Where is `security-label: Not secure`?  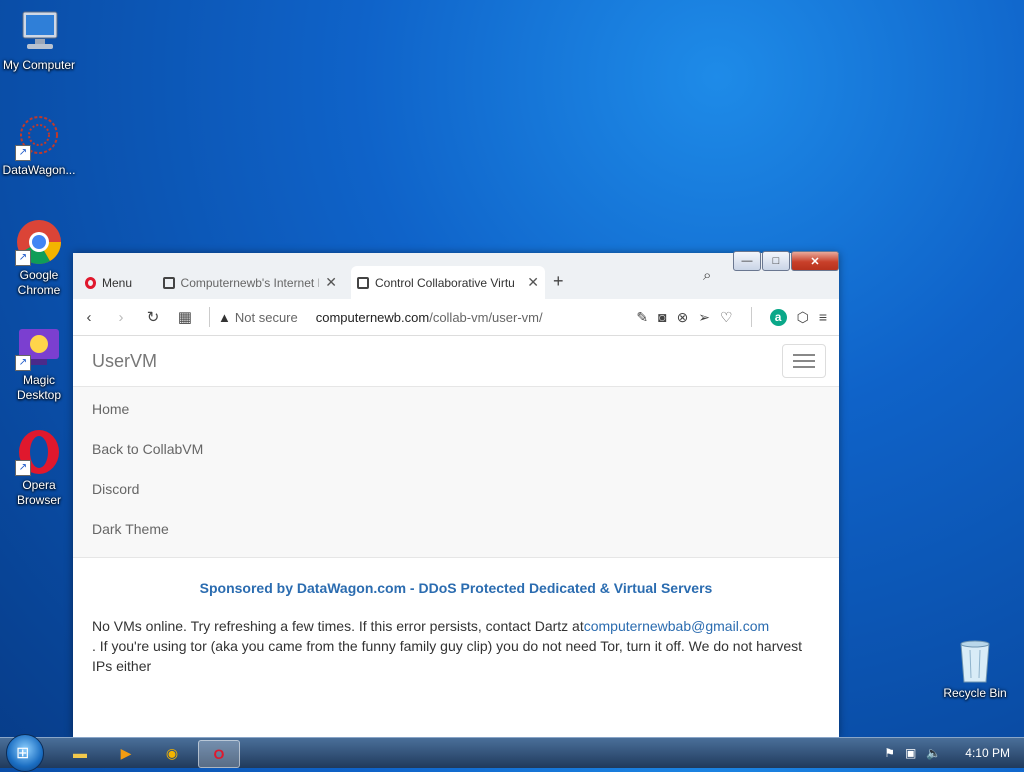
security-label: Not secure is located at coordinates (266, 317).